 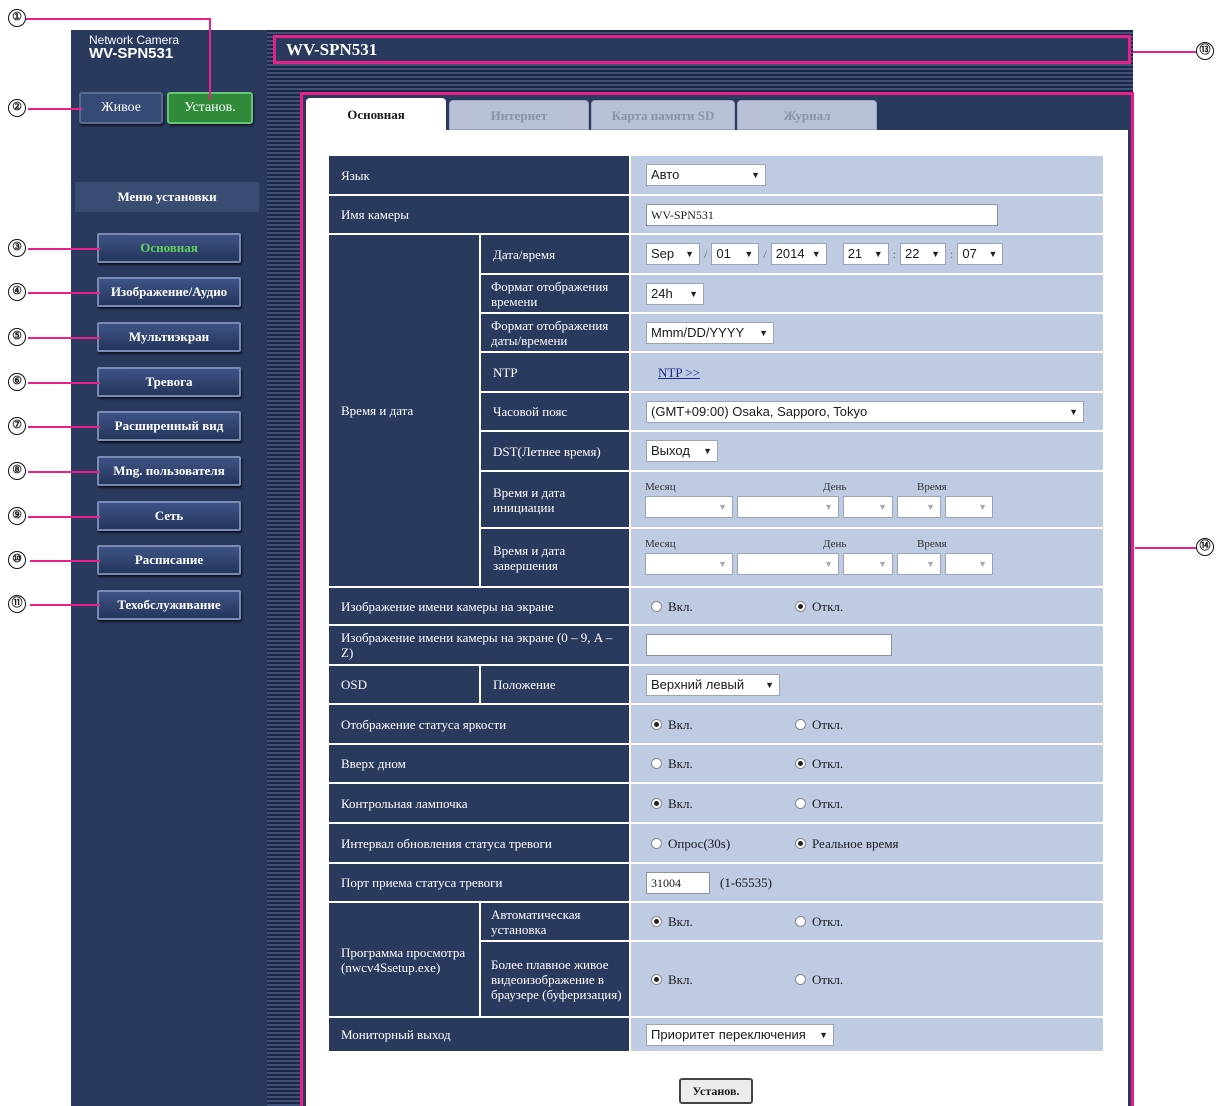 What do you see at coordinates (169, 516) in the screenshot?
I see `menu-network-button: Сеть` at bounding box center [169, 516].